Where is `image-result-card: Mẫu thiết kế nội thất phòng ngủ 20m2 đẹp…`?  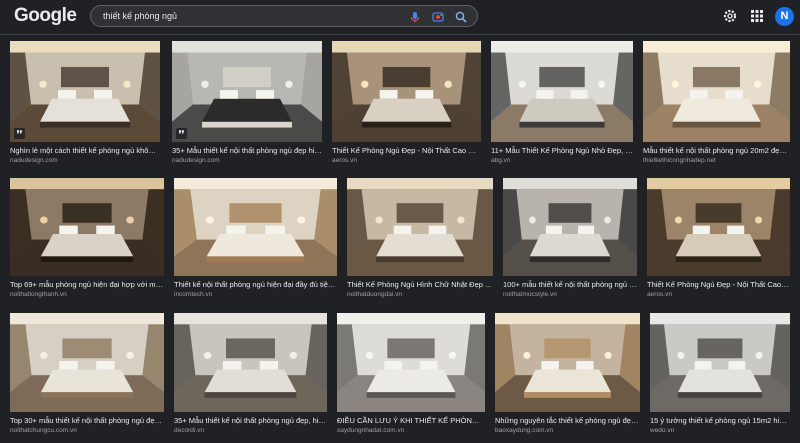 image-result-card: Mẫu thiết kế nội thất phòng ngủ 20m2 đẹp… is located at coordinates (716, 104).